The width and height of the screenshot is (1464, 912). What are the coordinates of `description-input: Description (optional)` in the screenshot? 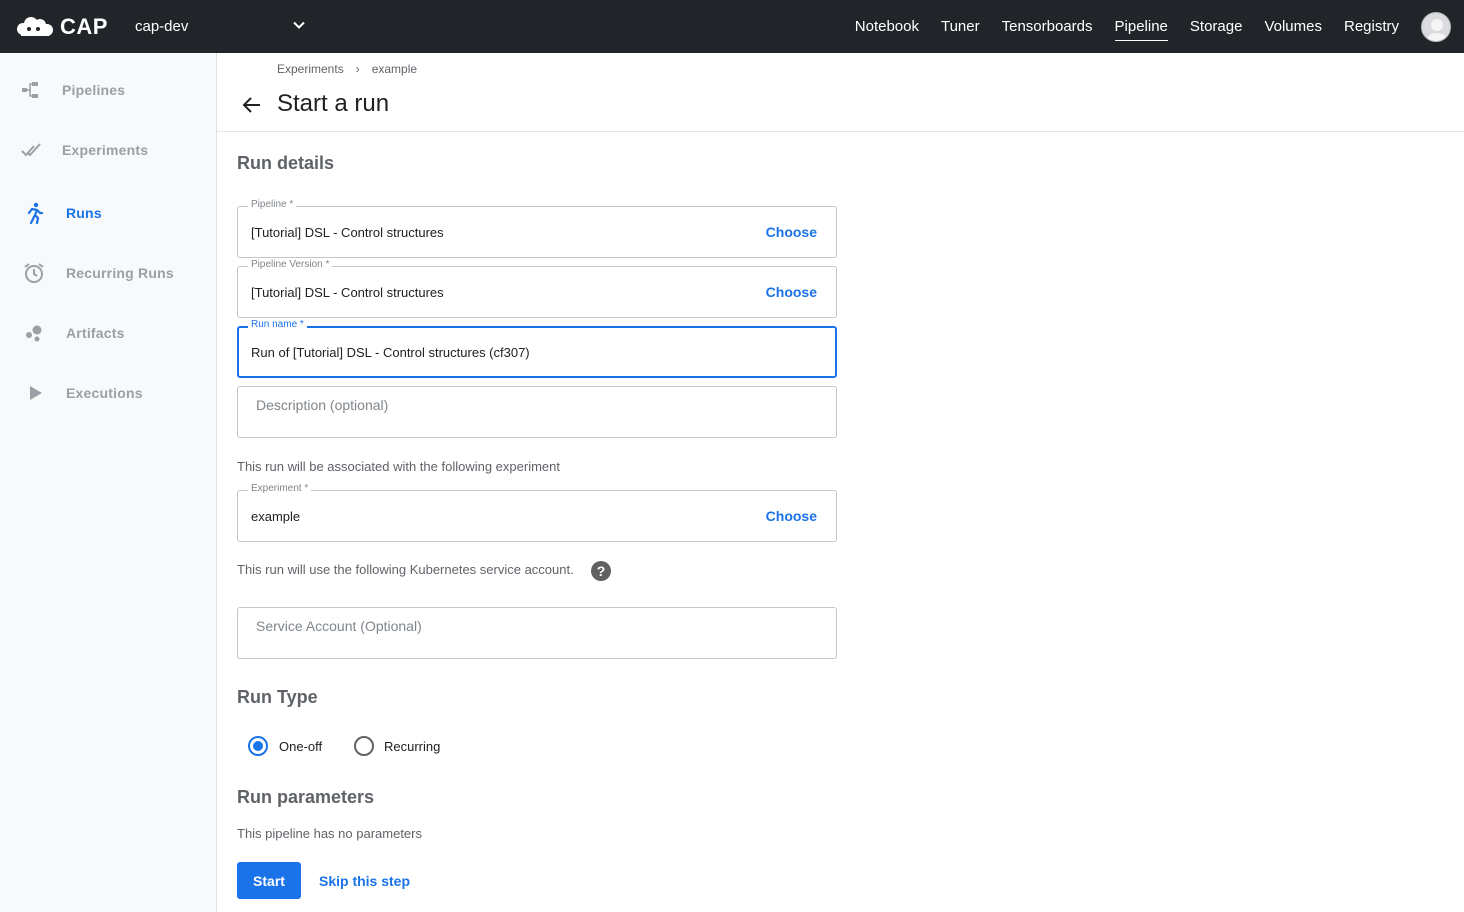 It's located at (537, 412).